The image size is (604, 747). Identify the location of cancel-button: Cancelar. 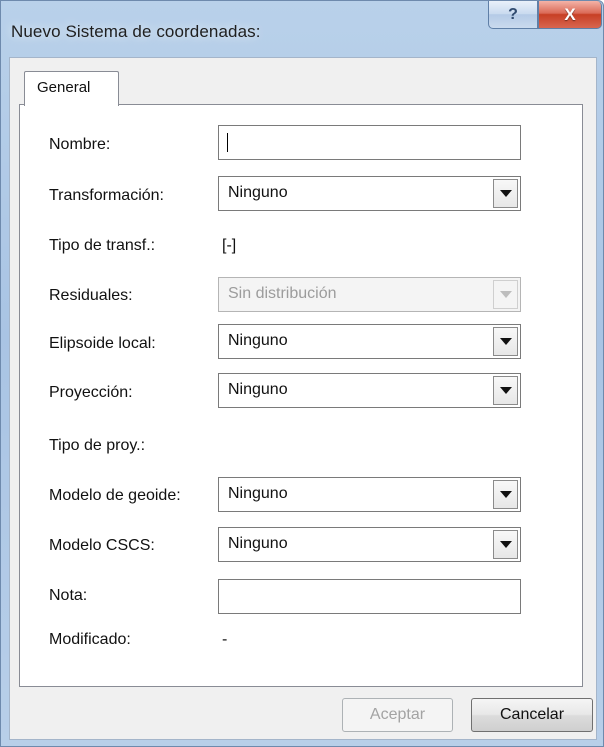
(532, 715).